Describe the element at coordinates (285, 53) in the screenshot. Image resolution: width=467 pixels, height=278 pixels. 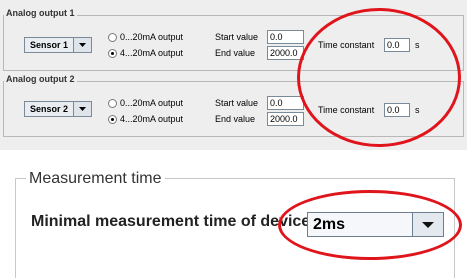
I see `end-value-1-input: 2000.0` at that location.